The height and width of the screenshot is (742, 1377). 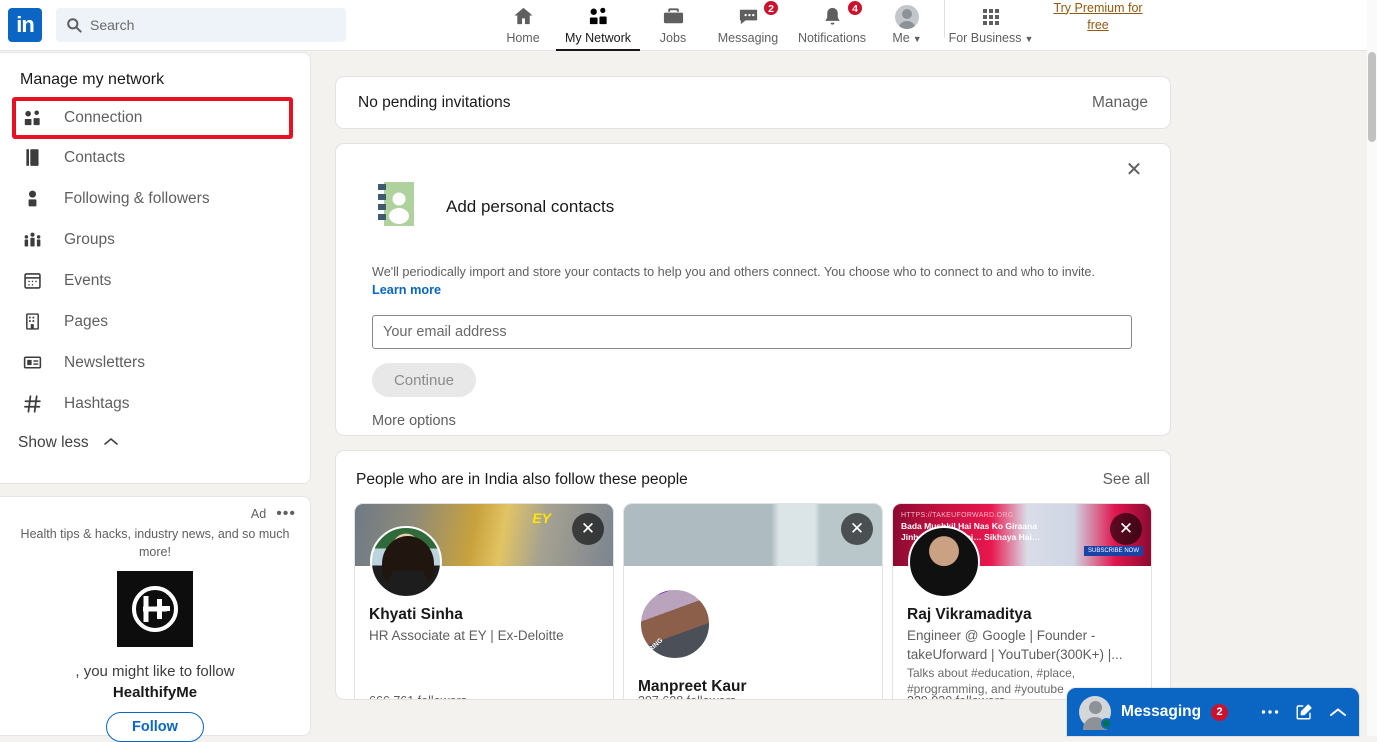 What do you see at coordinates (523, 25) in the screenshot?
I see `nav-item-home: Home` at bounding box center [523, 25].